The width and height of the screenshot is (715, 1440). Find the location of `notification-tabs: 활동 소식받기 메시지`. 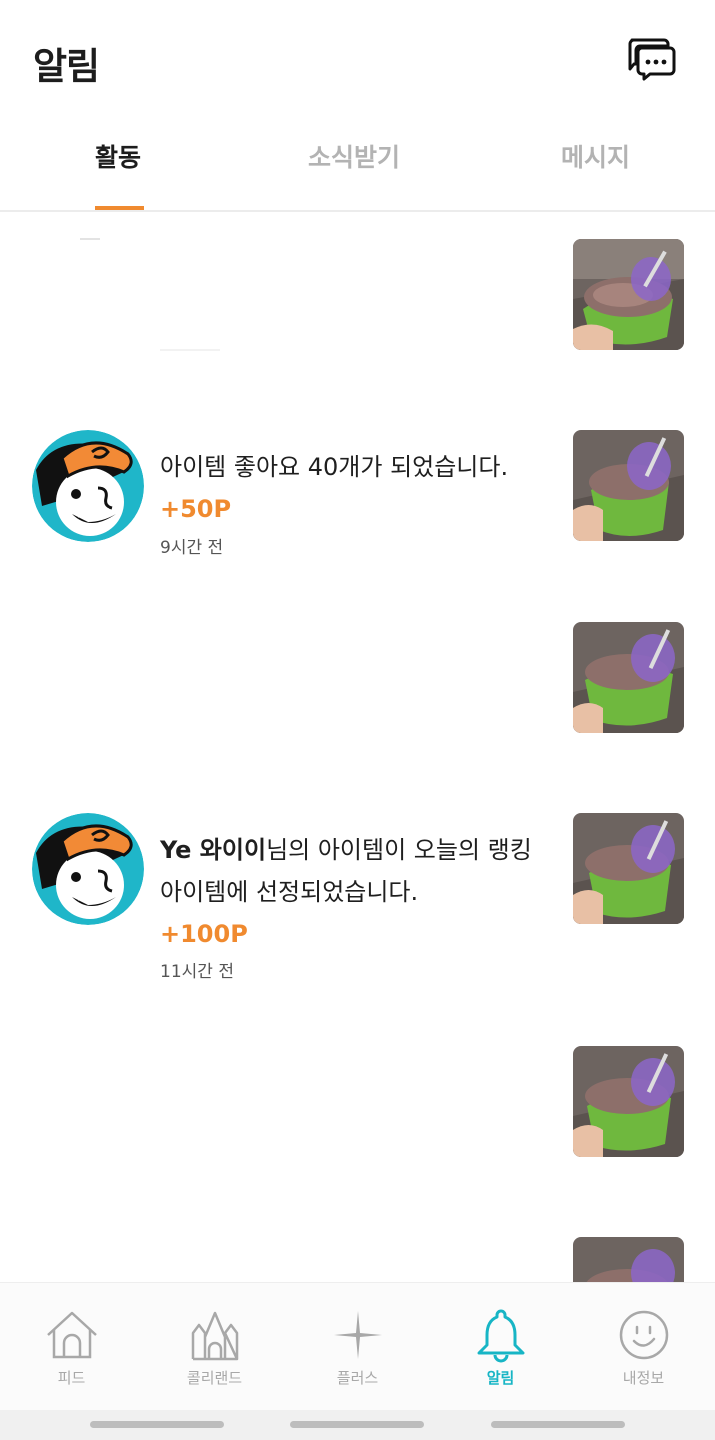

notification-tabs: 활동 소식받기 메시지 is located at coordinates (357, 165).